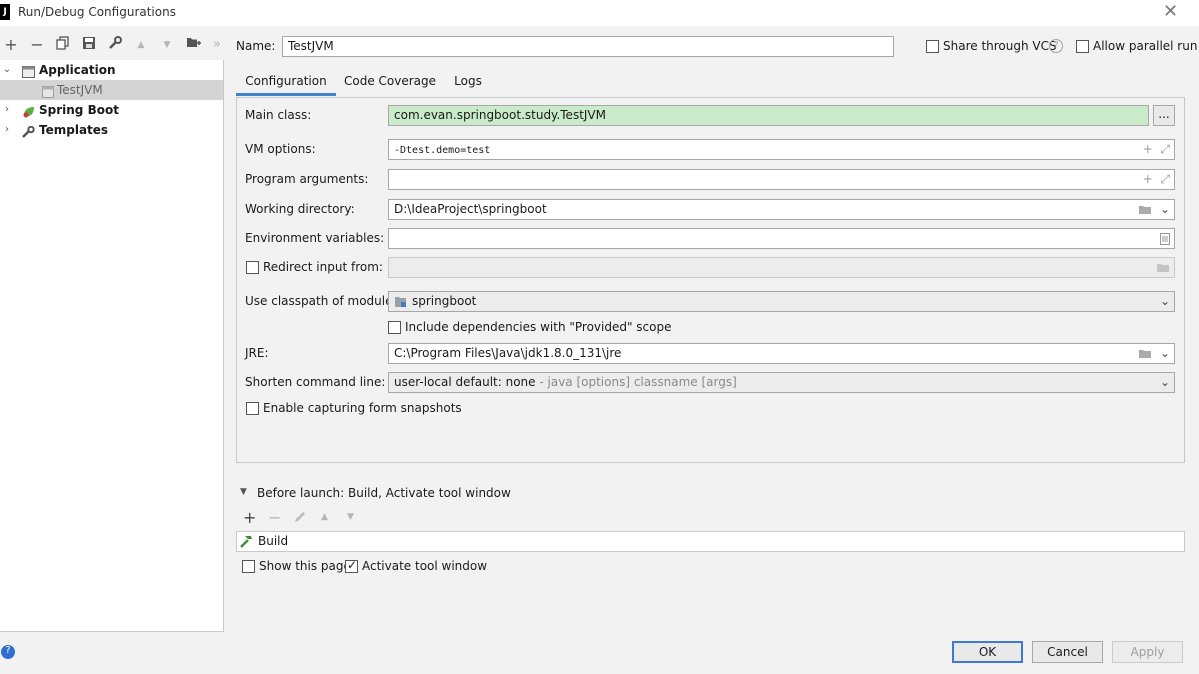 This screenshot has height=674, width=1199. Describe the element at coordinates (1145, 46) in the screenshot. I see `allow-parallel-label: Allow parallel run` at that location.